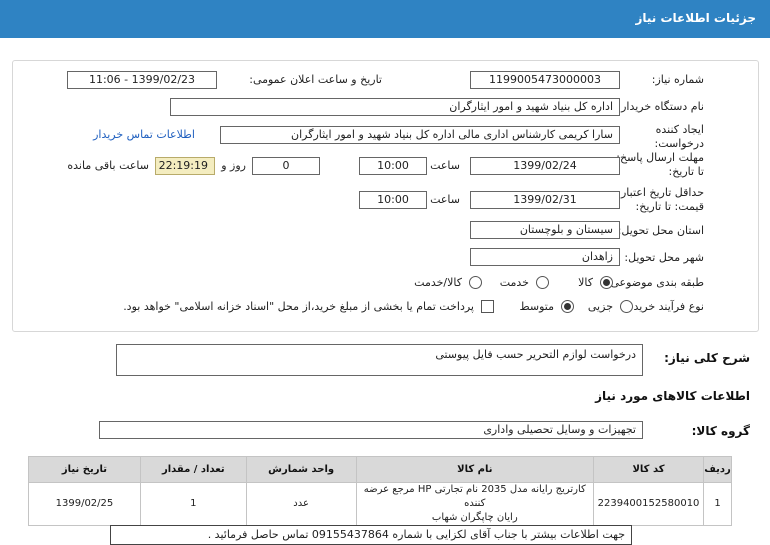 Image resolution: width=770 pixels, height=545 pixels. Describe the element at coordinates (379, 360) in the screenshot. I see `description-field: درخواست لوازم التحریر حسب فایل پیوستی` at that location.